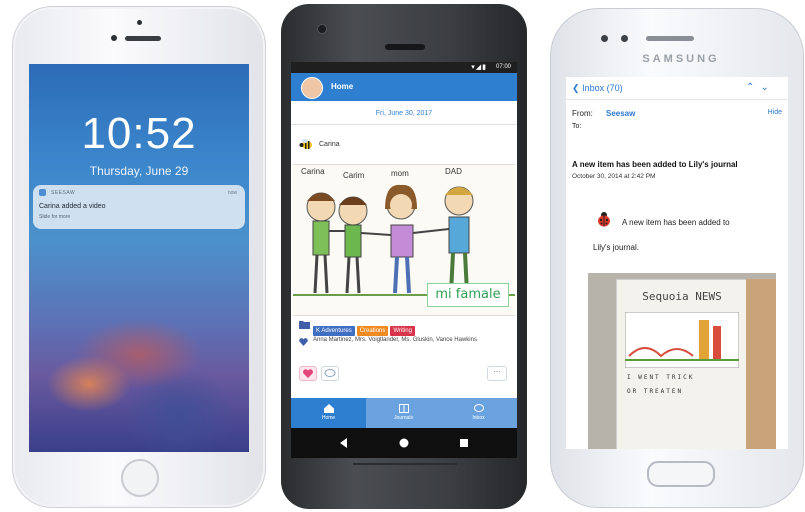  I want to click on email-body-line: A new item has been added to, so click(676, 222).